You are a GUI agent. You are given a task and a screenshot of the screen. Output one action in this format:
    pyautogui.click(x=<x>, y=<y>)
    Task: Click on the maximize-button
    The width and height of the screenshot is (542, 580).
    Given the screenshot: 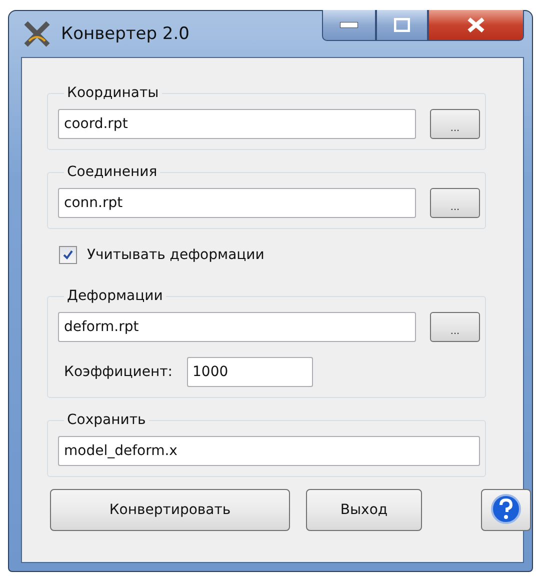 What is the action you would take?
    pyautogui.click(x=402, y=25)
    